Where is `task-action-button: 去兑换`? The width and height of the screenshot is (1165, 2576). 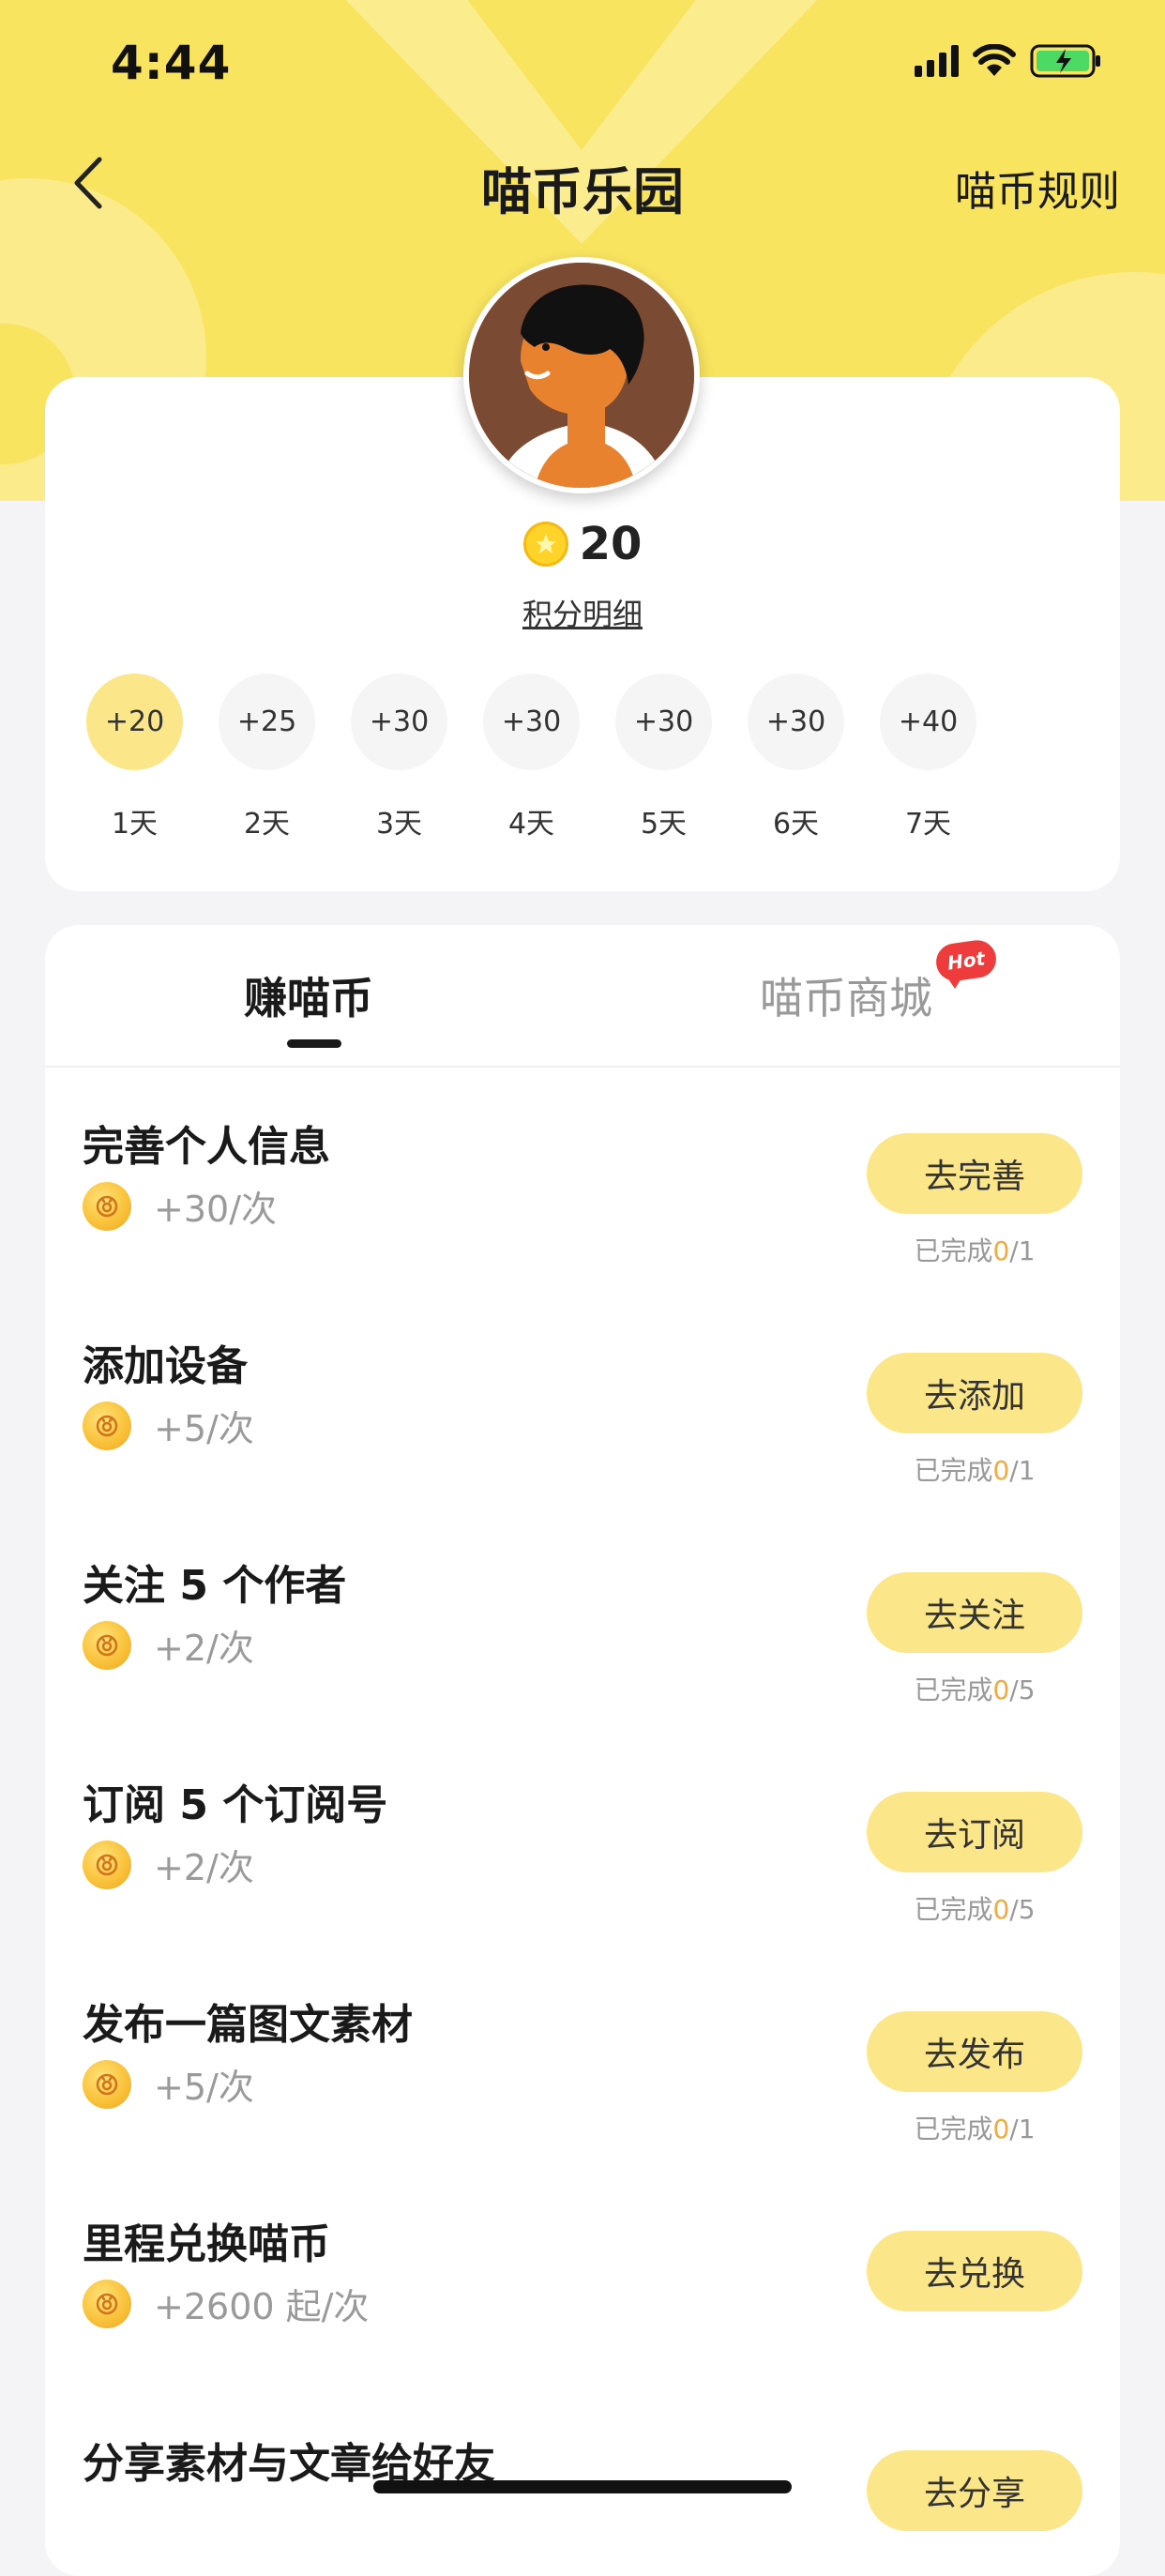 task-action-button: 去兑换 is located at coordinates (974, 2271).